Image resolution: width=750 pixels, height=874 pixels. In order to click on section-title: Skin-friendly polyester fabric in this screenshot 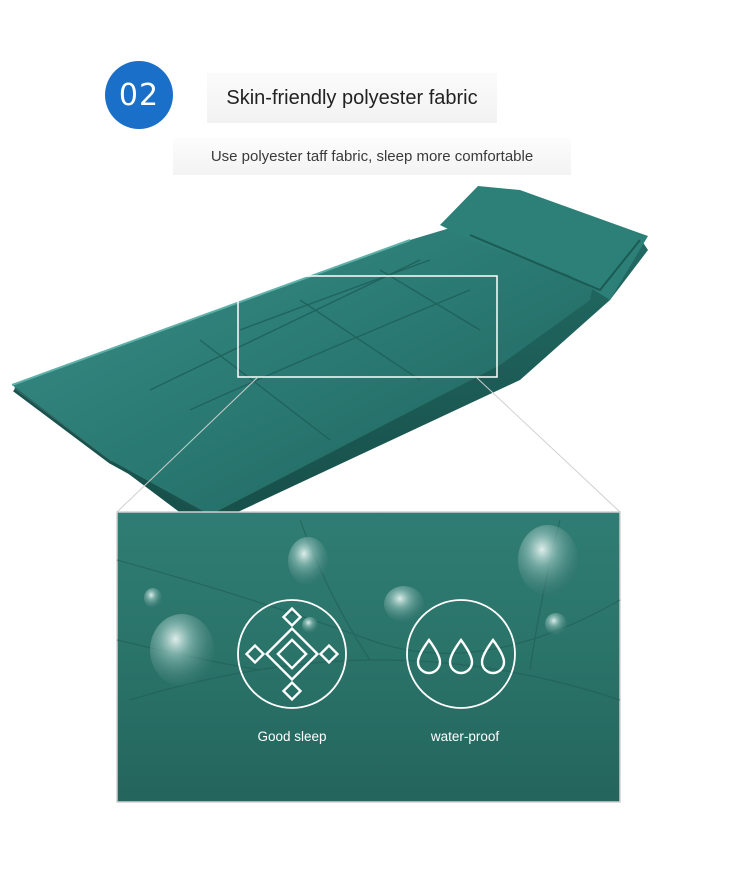, I will do `click(352, 98)`.